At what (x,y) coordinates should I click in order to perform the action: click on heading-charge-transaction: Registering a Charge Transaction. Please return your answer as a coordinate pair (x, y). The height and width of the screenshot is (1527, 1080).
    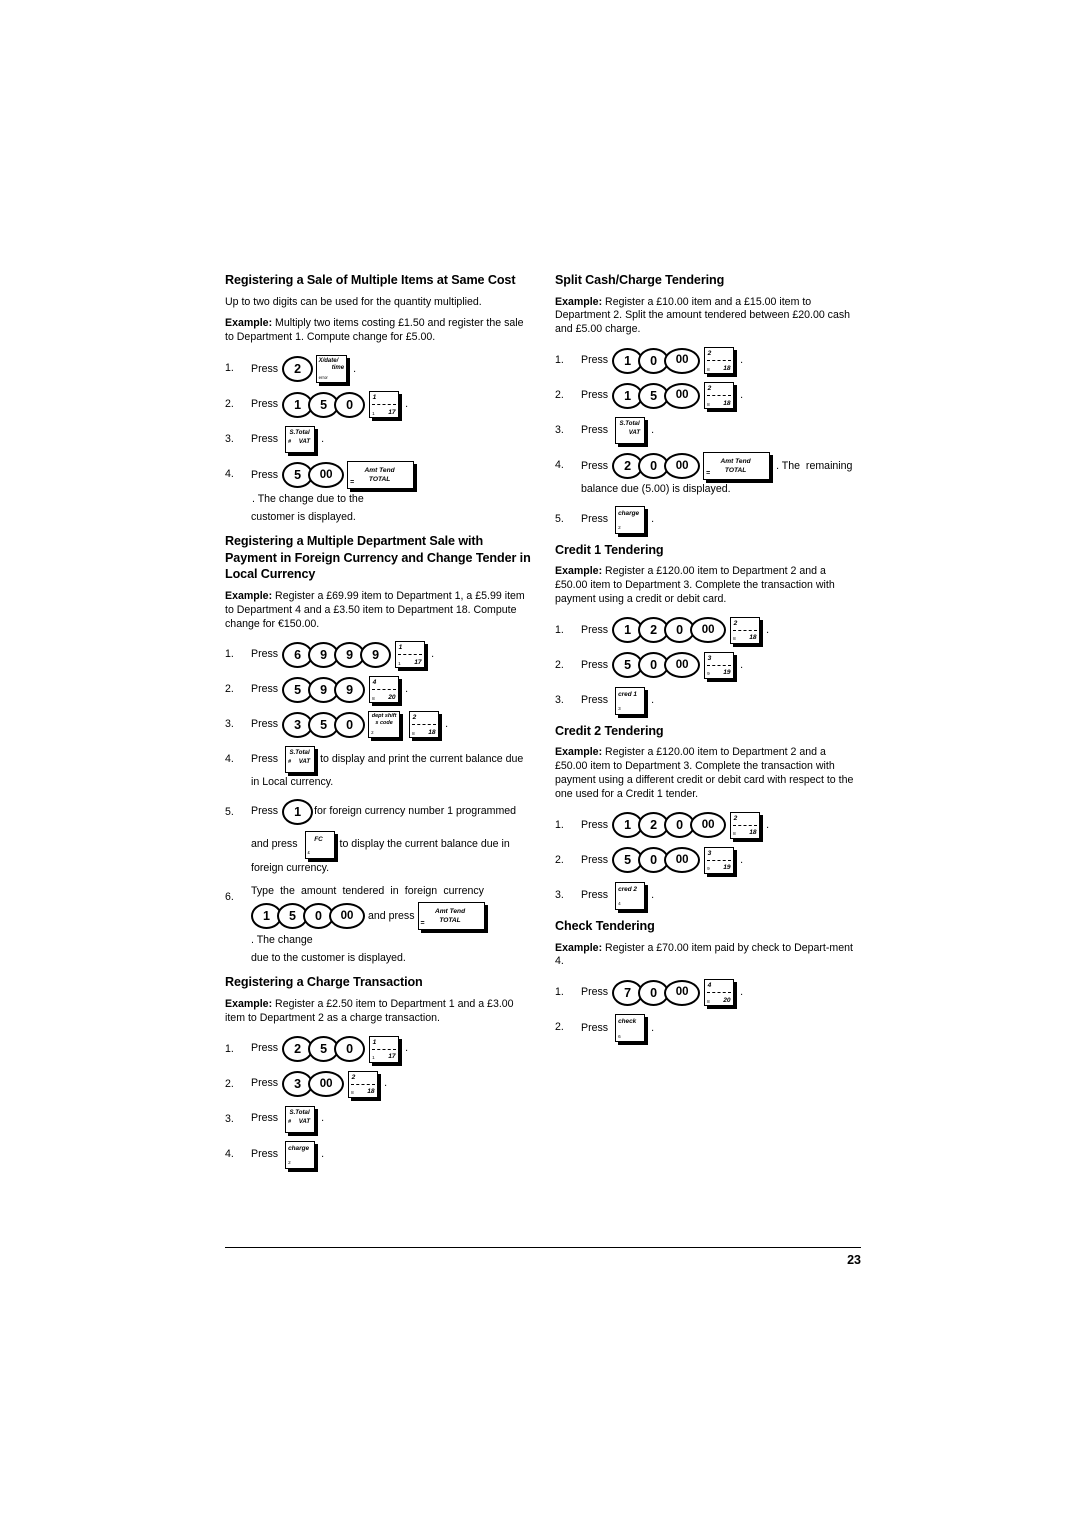
    Looking at the image, I should click on (324, 982).